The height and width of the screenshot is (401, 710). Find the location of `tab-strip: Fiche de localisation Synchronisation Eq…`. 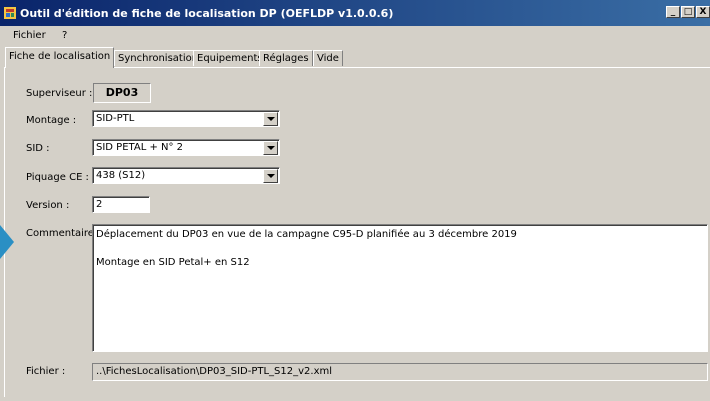

tab-strip: Fiche de localisation Synchronisation Eq… is located at coordinates (355, 57).